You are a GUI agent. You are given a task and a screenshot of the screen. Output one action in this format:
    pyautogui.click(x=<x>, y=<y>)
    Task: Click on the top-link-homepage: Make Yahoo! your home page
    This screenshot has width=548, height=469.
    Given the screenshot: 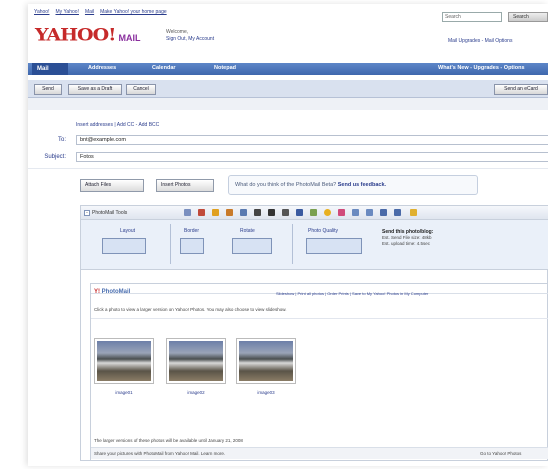 What is the action you would take?
    pyautogui.click(x=133, y=12)
    